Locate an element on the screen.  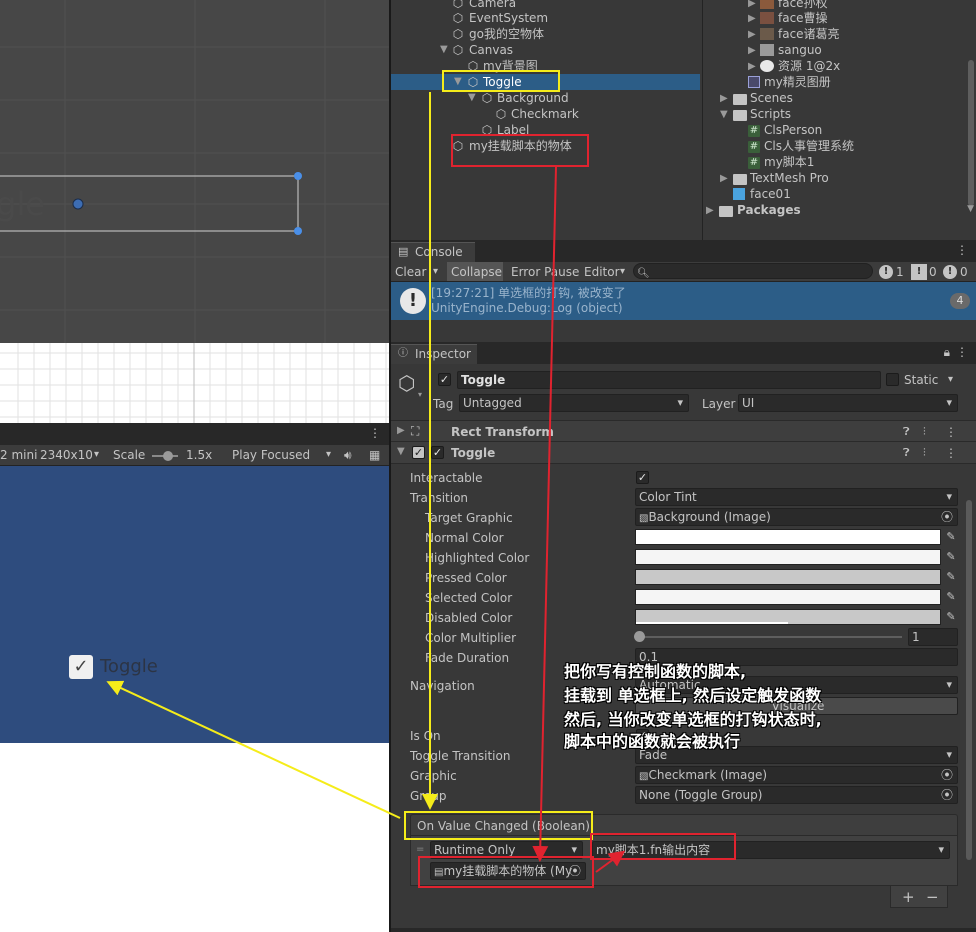
annotation-line-4: 脚本中的函数就会被执行 is located at coordinates (652, 741).